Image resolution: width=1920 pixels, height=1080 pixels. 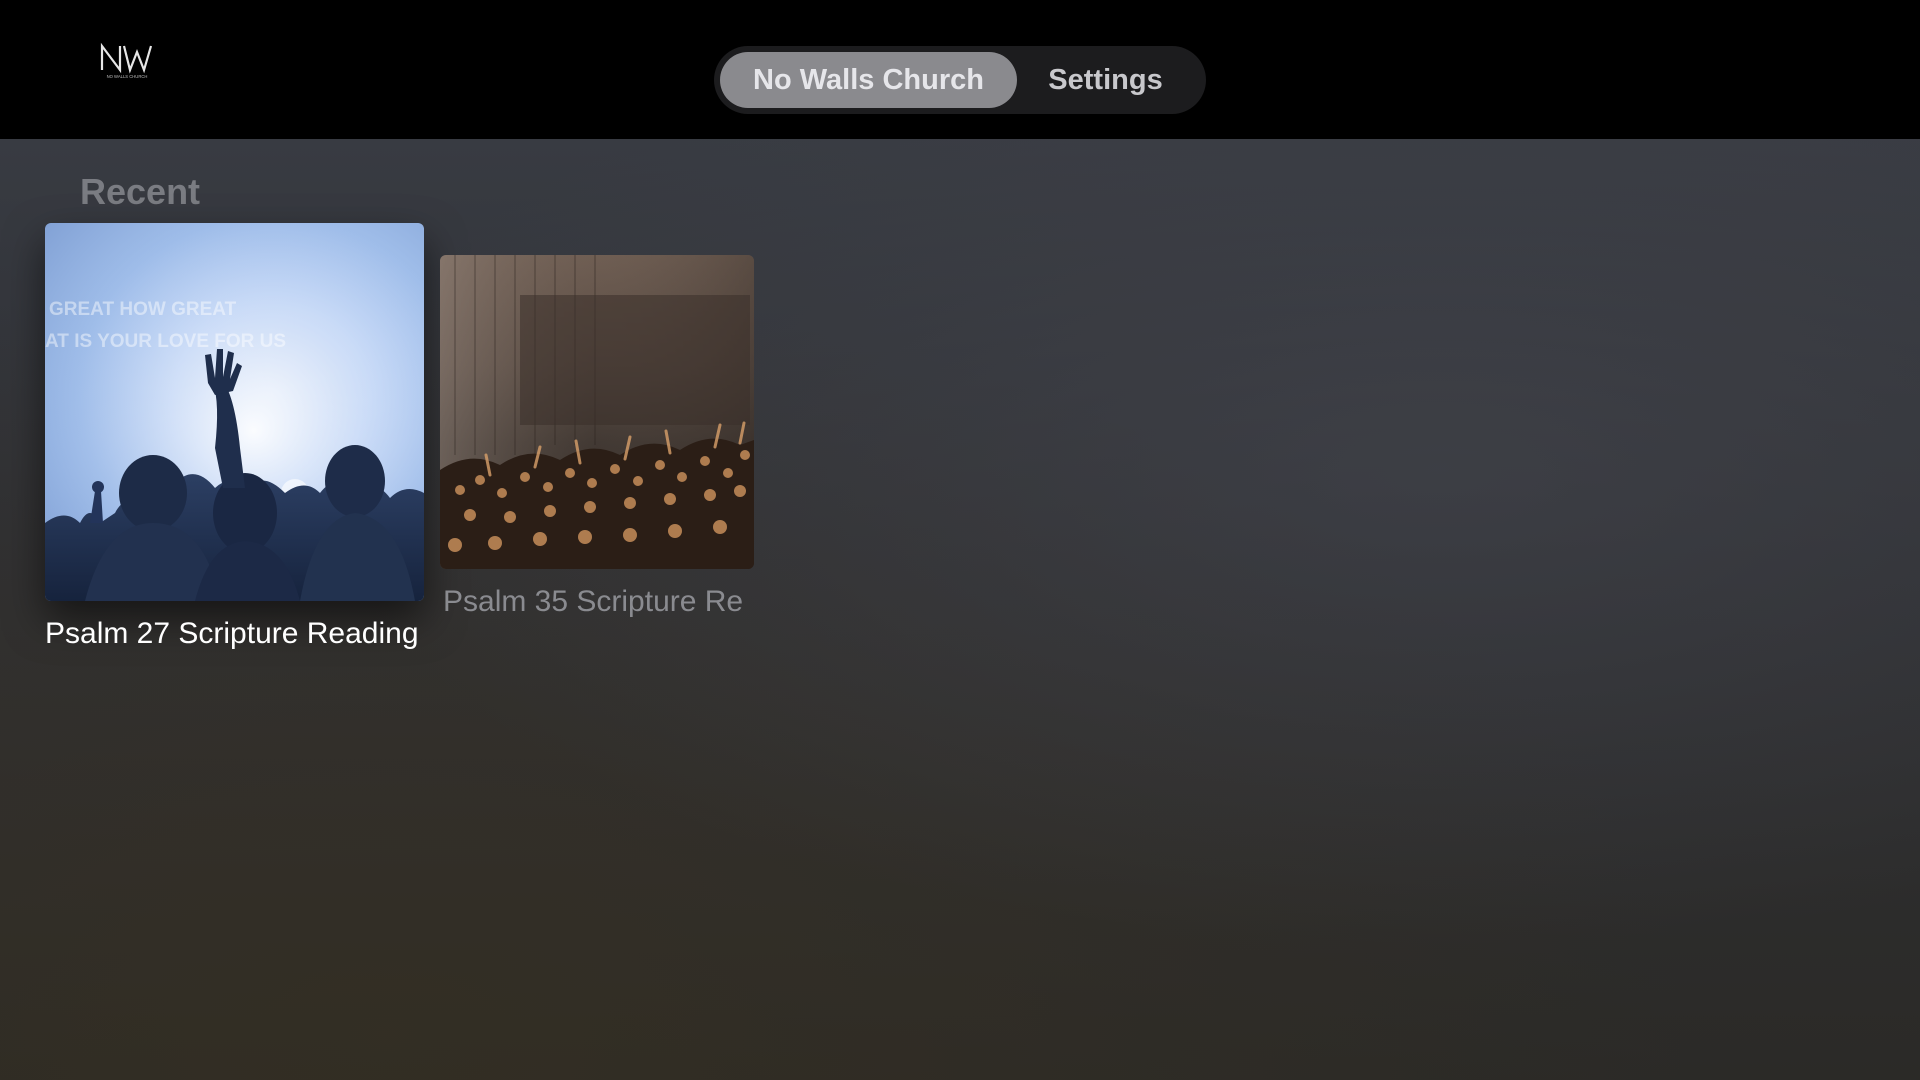 What do you see at coordinates (127, 76) in the screenshot?
I see `logo-subtext: NO WALLS CHURCH` at bounding box center [127, 76].